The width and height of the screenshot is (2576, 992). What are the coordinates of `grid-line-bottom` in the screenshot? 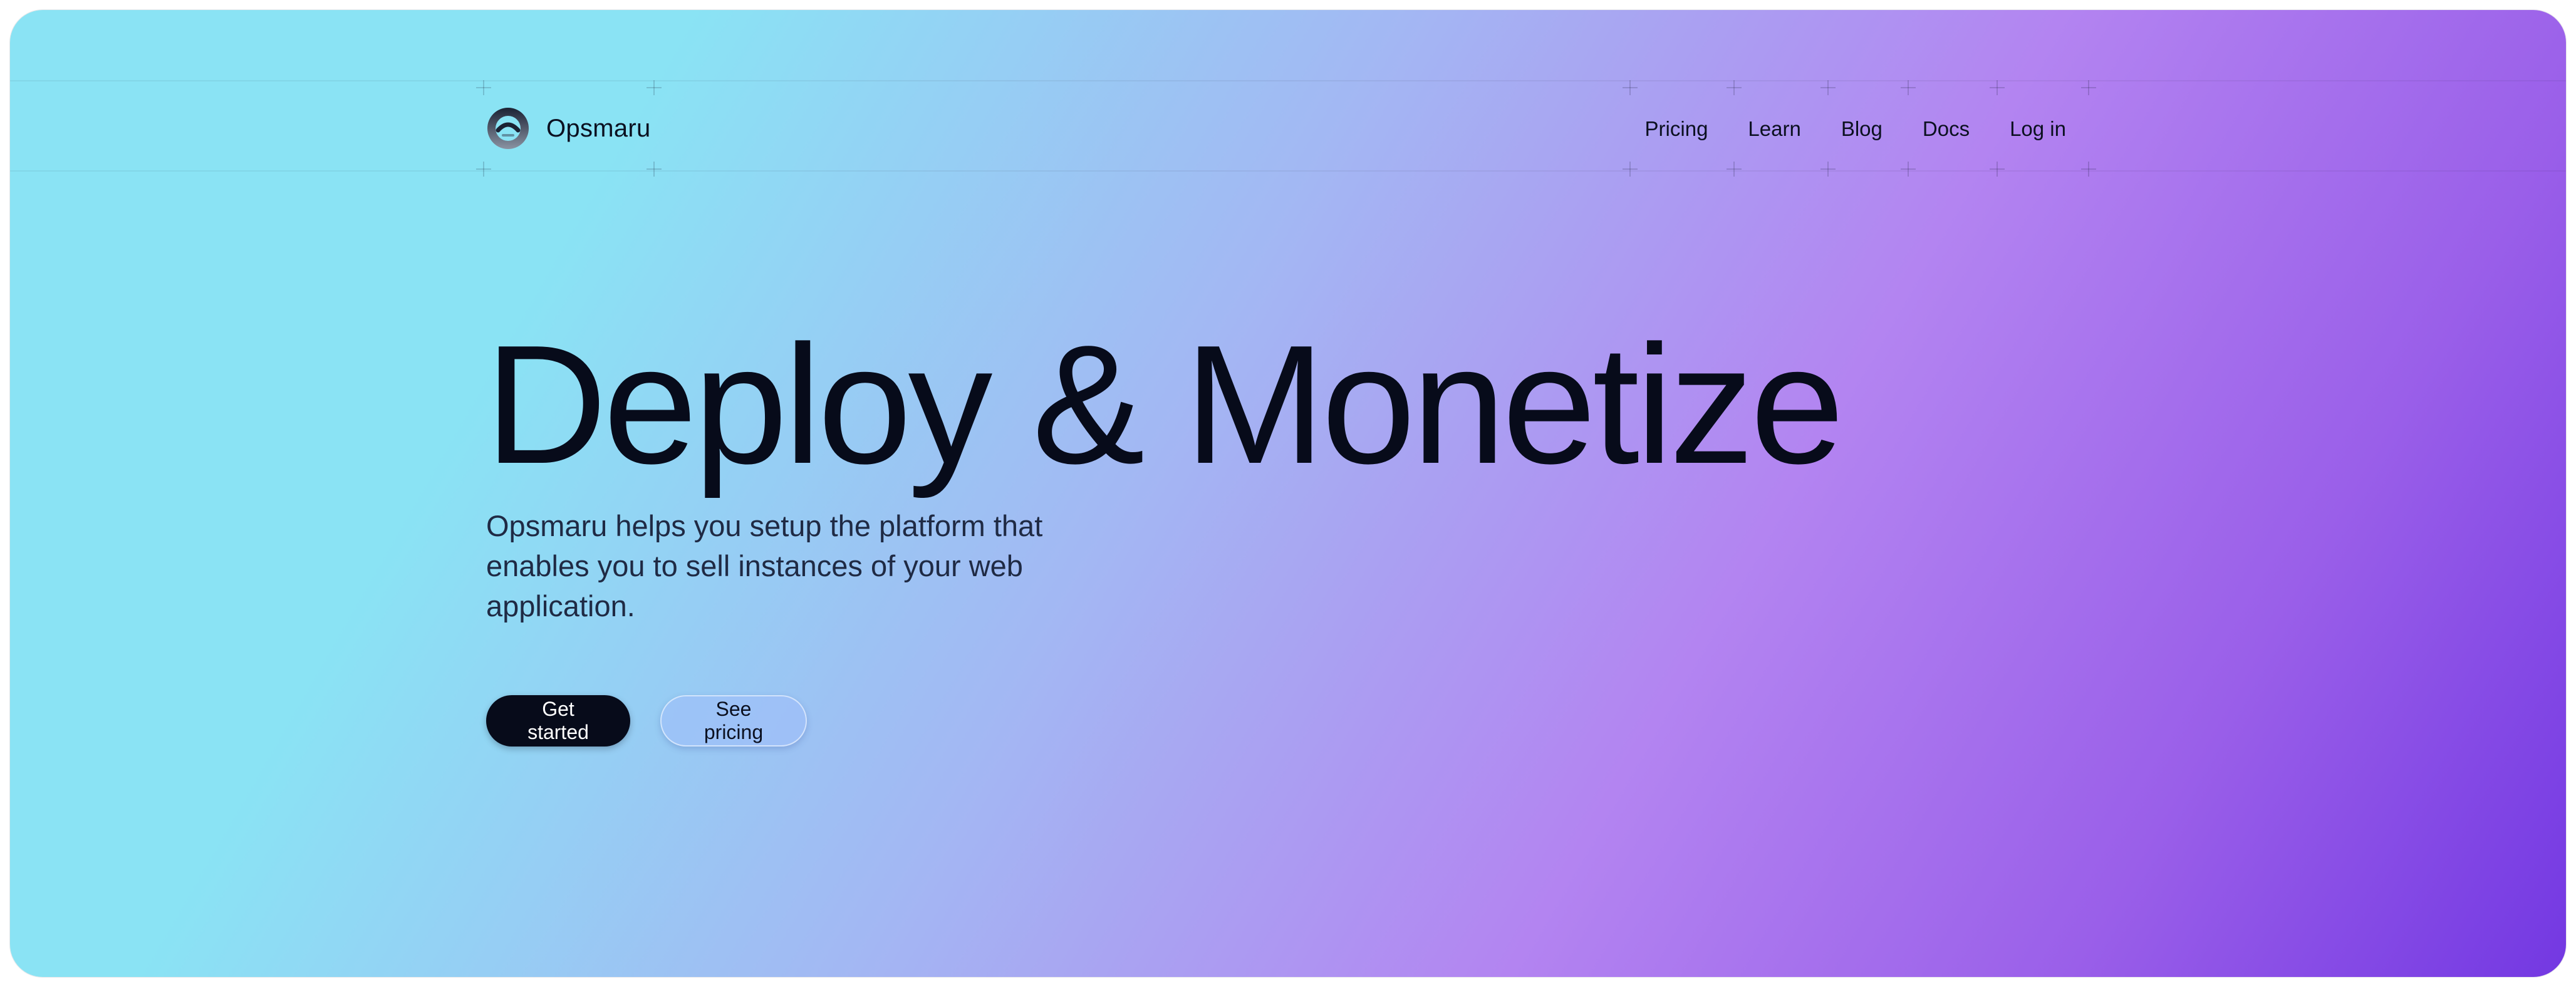 It's located at (1288, 171).